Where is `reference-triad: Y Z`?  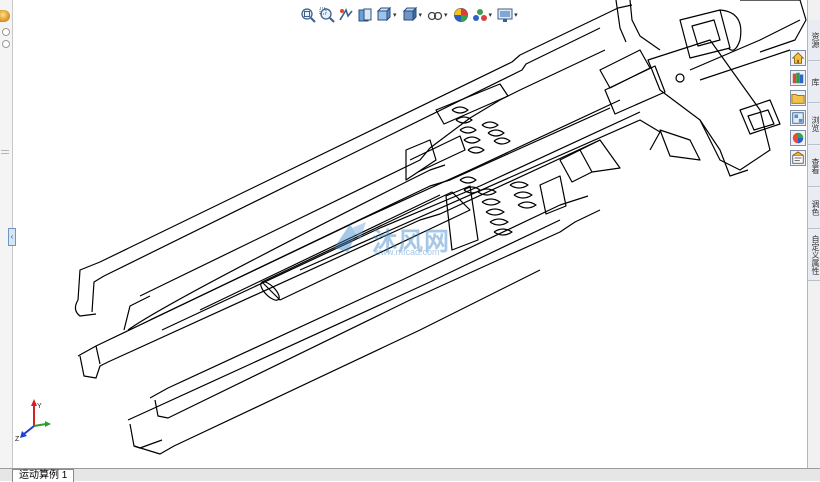 reference-triad: Y Z is located at coordinates (33, 421).